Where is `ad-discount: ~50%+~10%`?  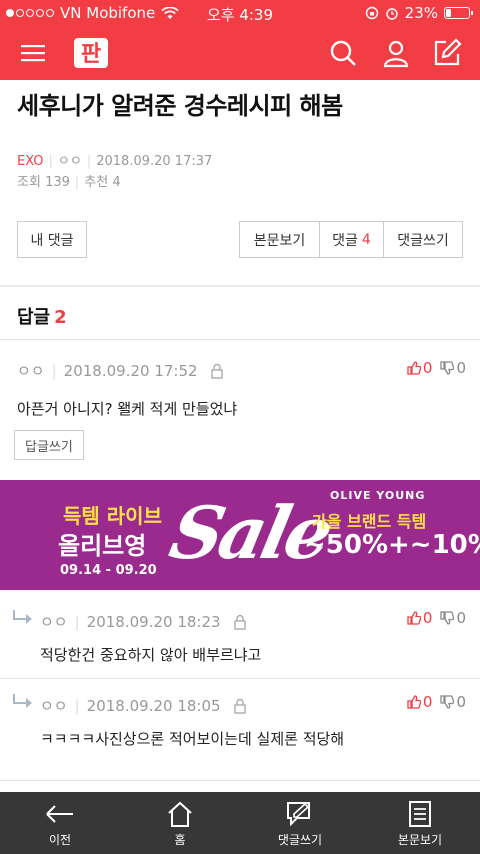 ad-discount: ~50%+~10% is located at coordinates (392, 545).